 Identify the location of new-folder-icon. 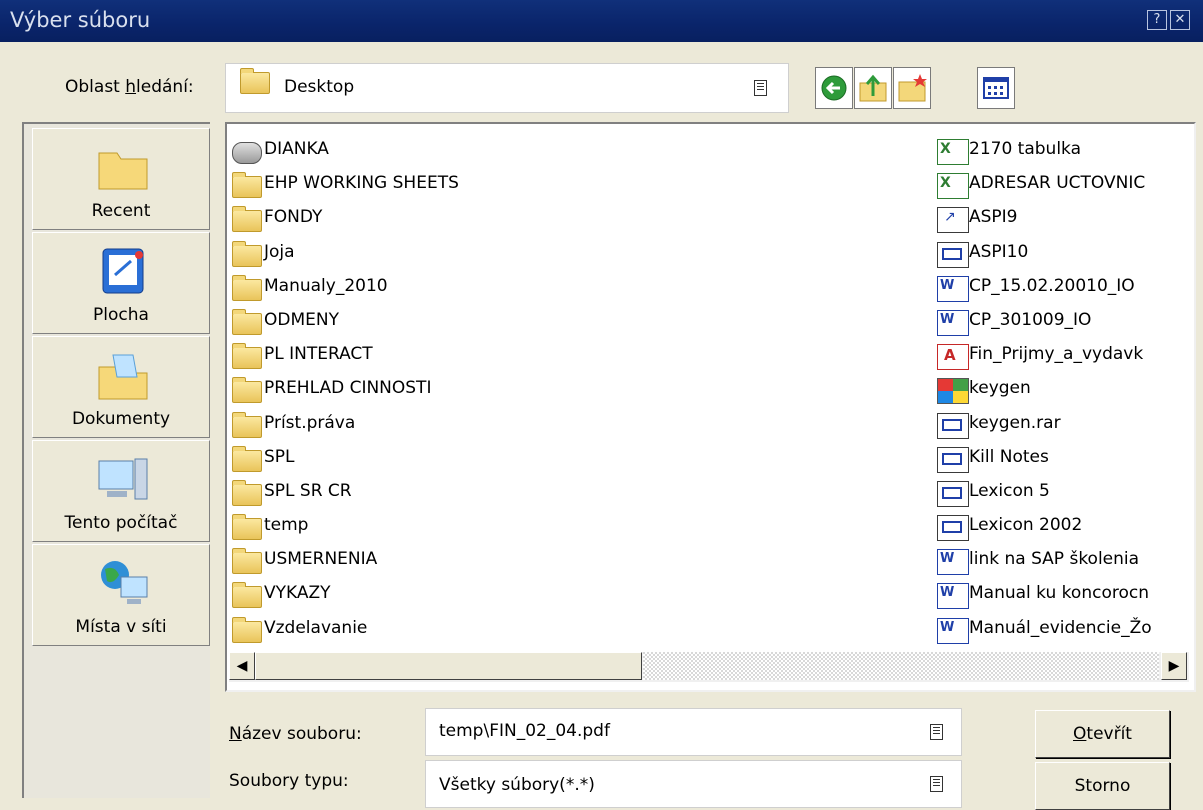
(912, 88).